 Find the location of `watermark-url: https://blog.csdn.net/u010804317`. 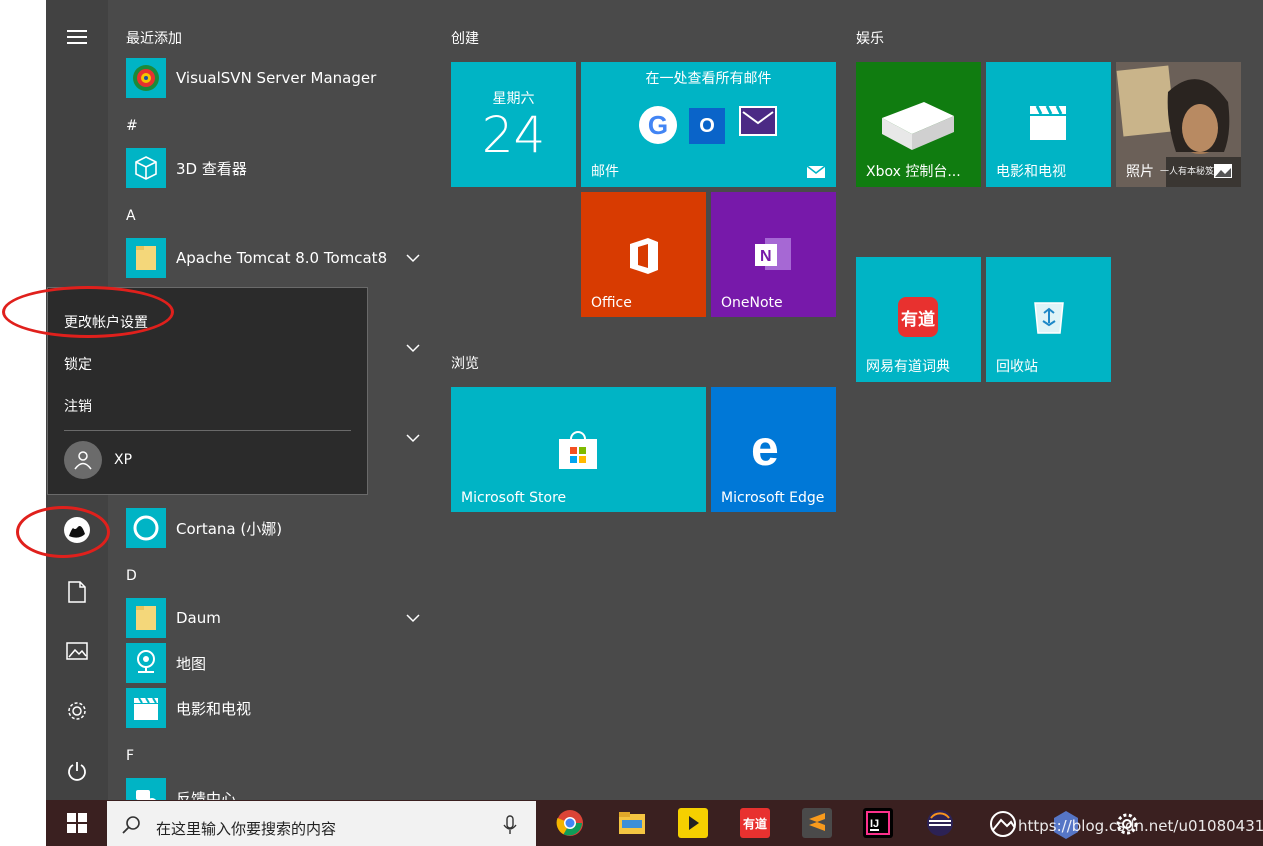

watermark-url: https://blog.csdn.net/u010804317 is located at coordinates (1140, 826).